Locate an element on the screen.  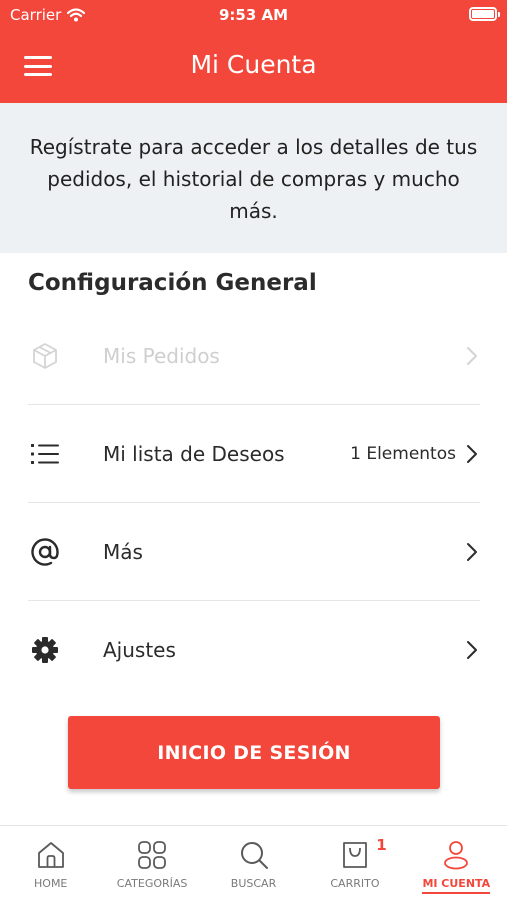
tab-label: BUSCAR is located at coordinates (253, 883).